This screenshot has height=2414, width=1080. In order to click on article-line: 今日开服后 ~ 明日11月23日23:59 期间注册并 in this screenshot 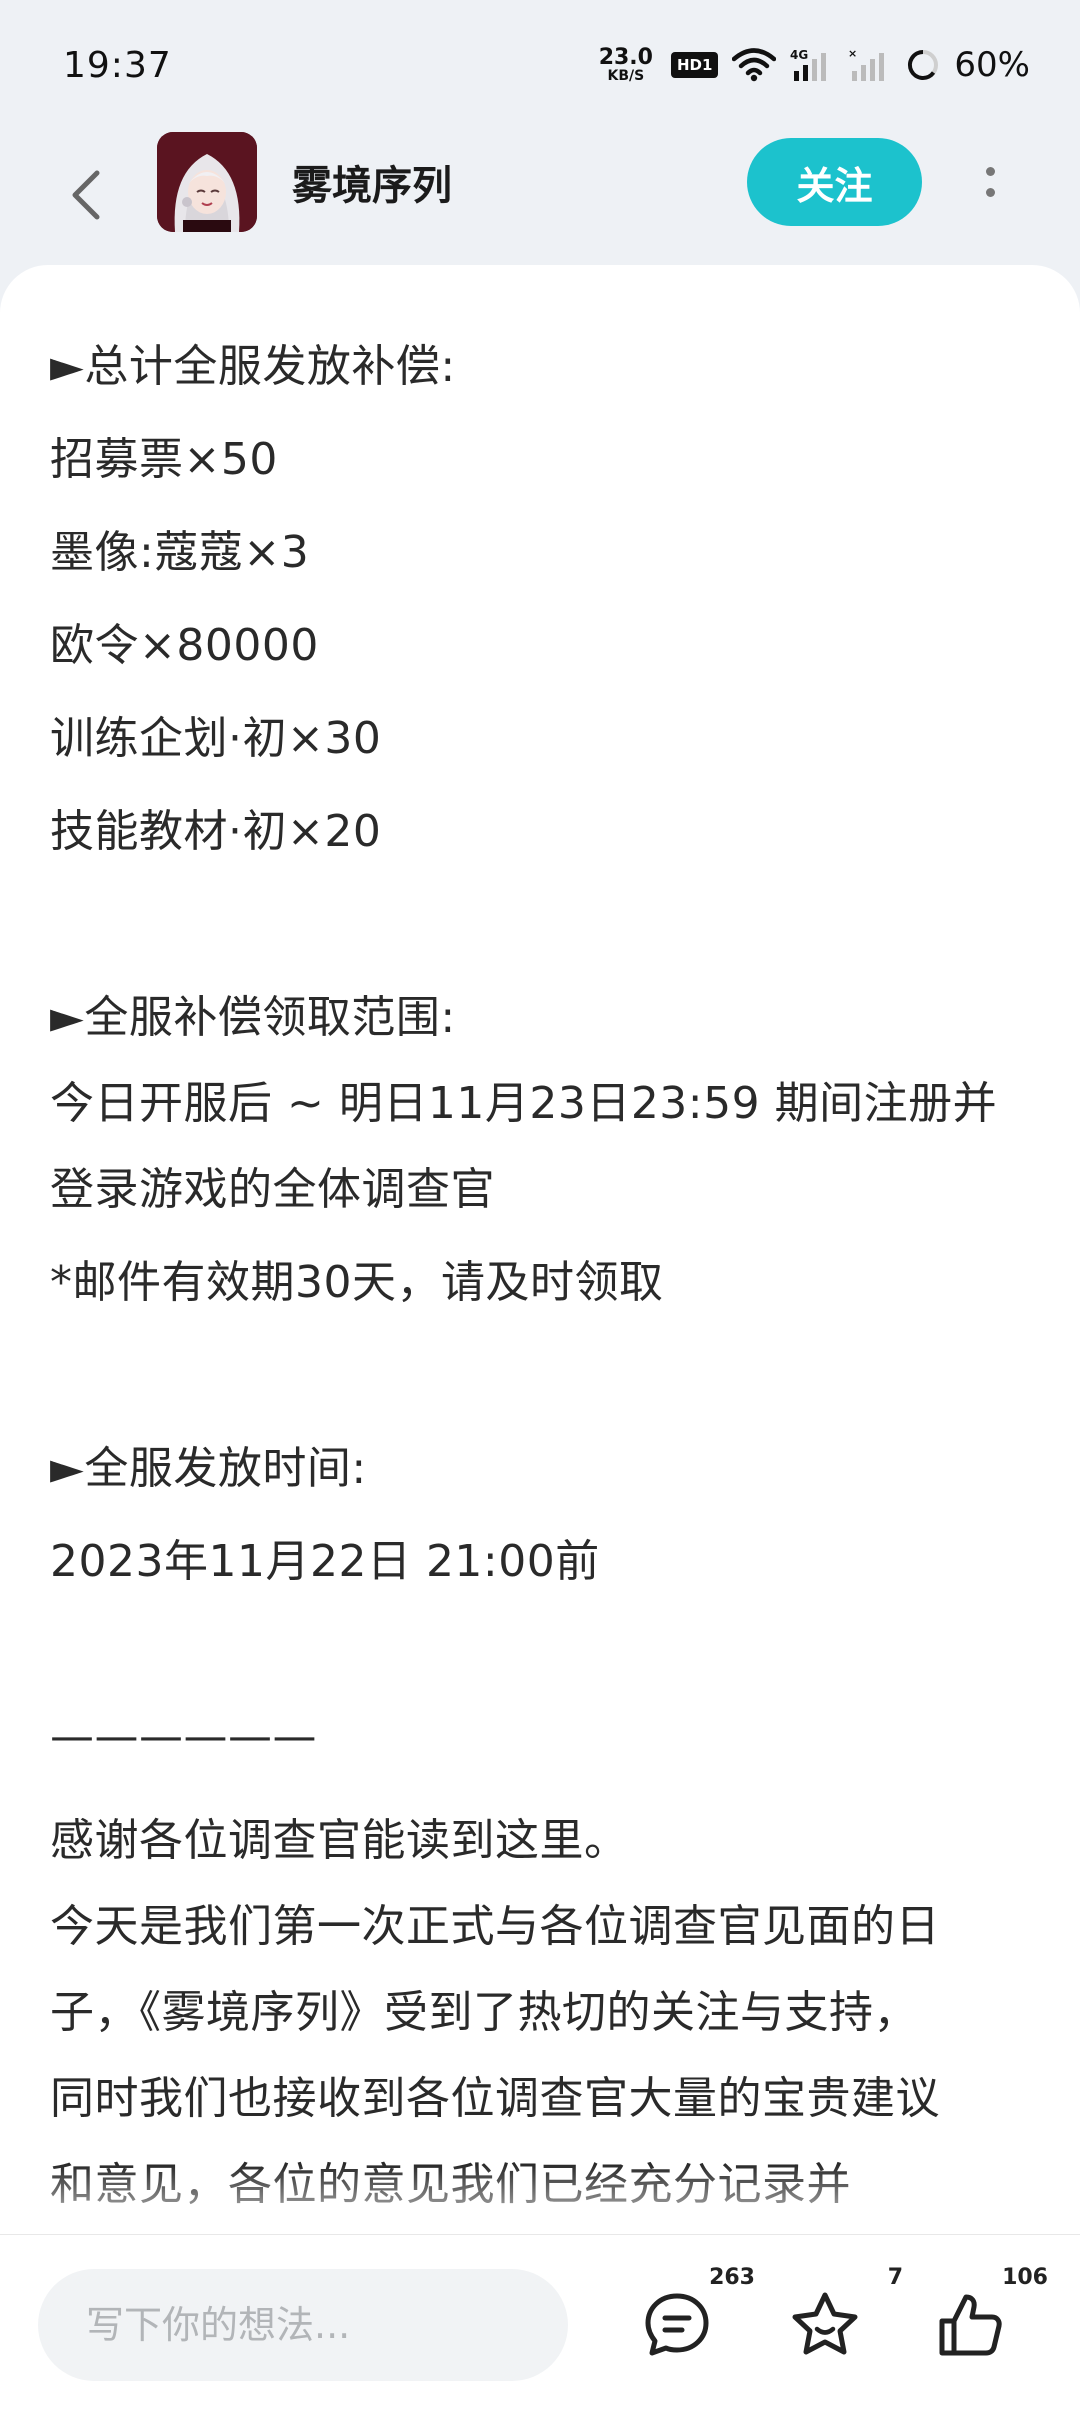, I will do `click(524, 1103)`.